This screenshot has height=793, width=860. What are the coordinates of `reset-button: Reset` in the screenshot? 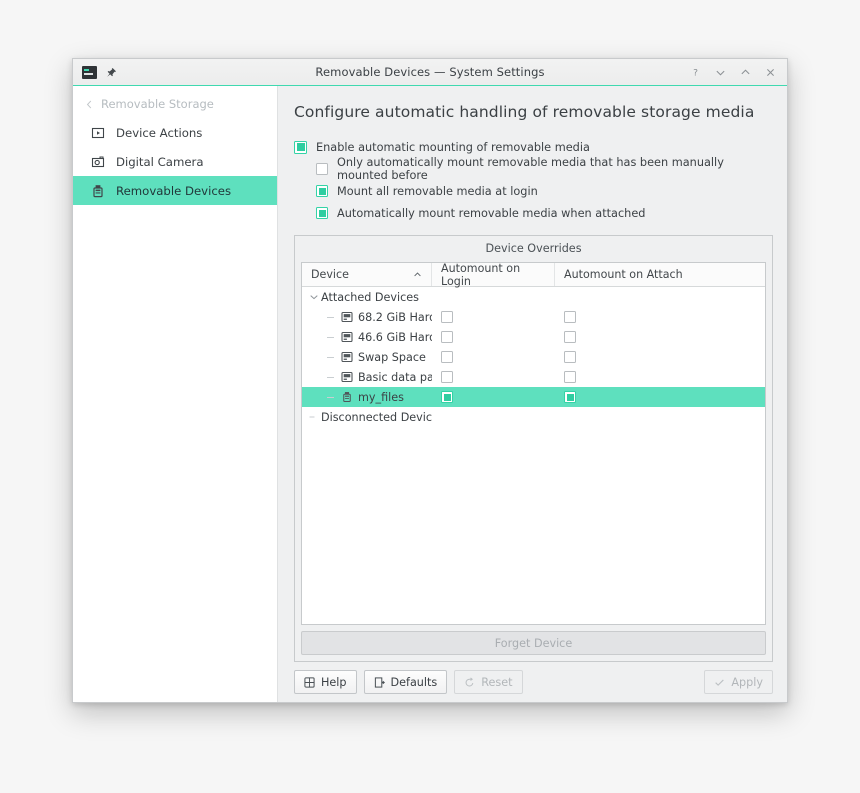 It's located at (488, 682).